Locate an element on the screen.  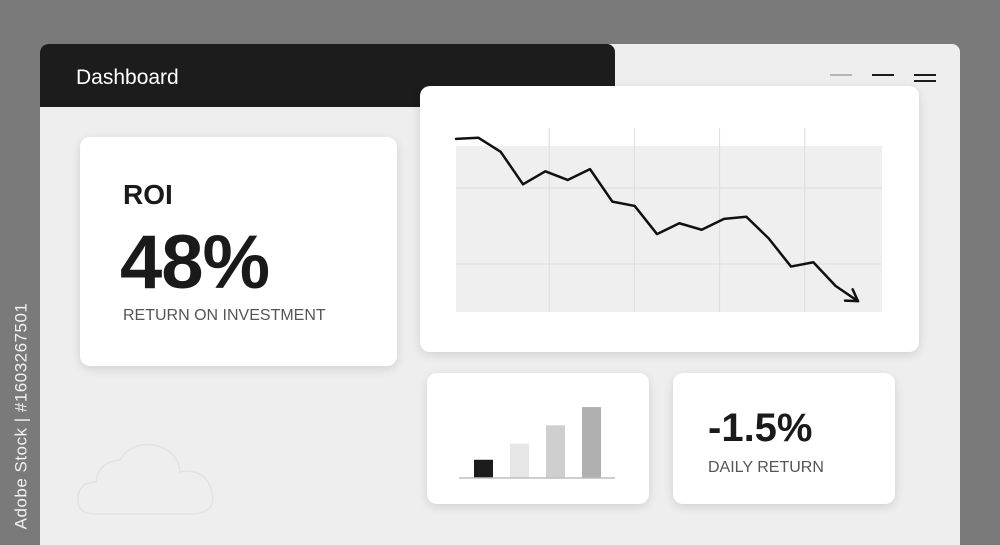
daily-return-value: -1.5% is located at coordinates (760, 428).